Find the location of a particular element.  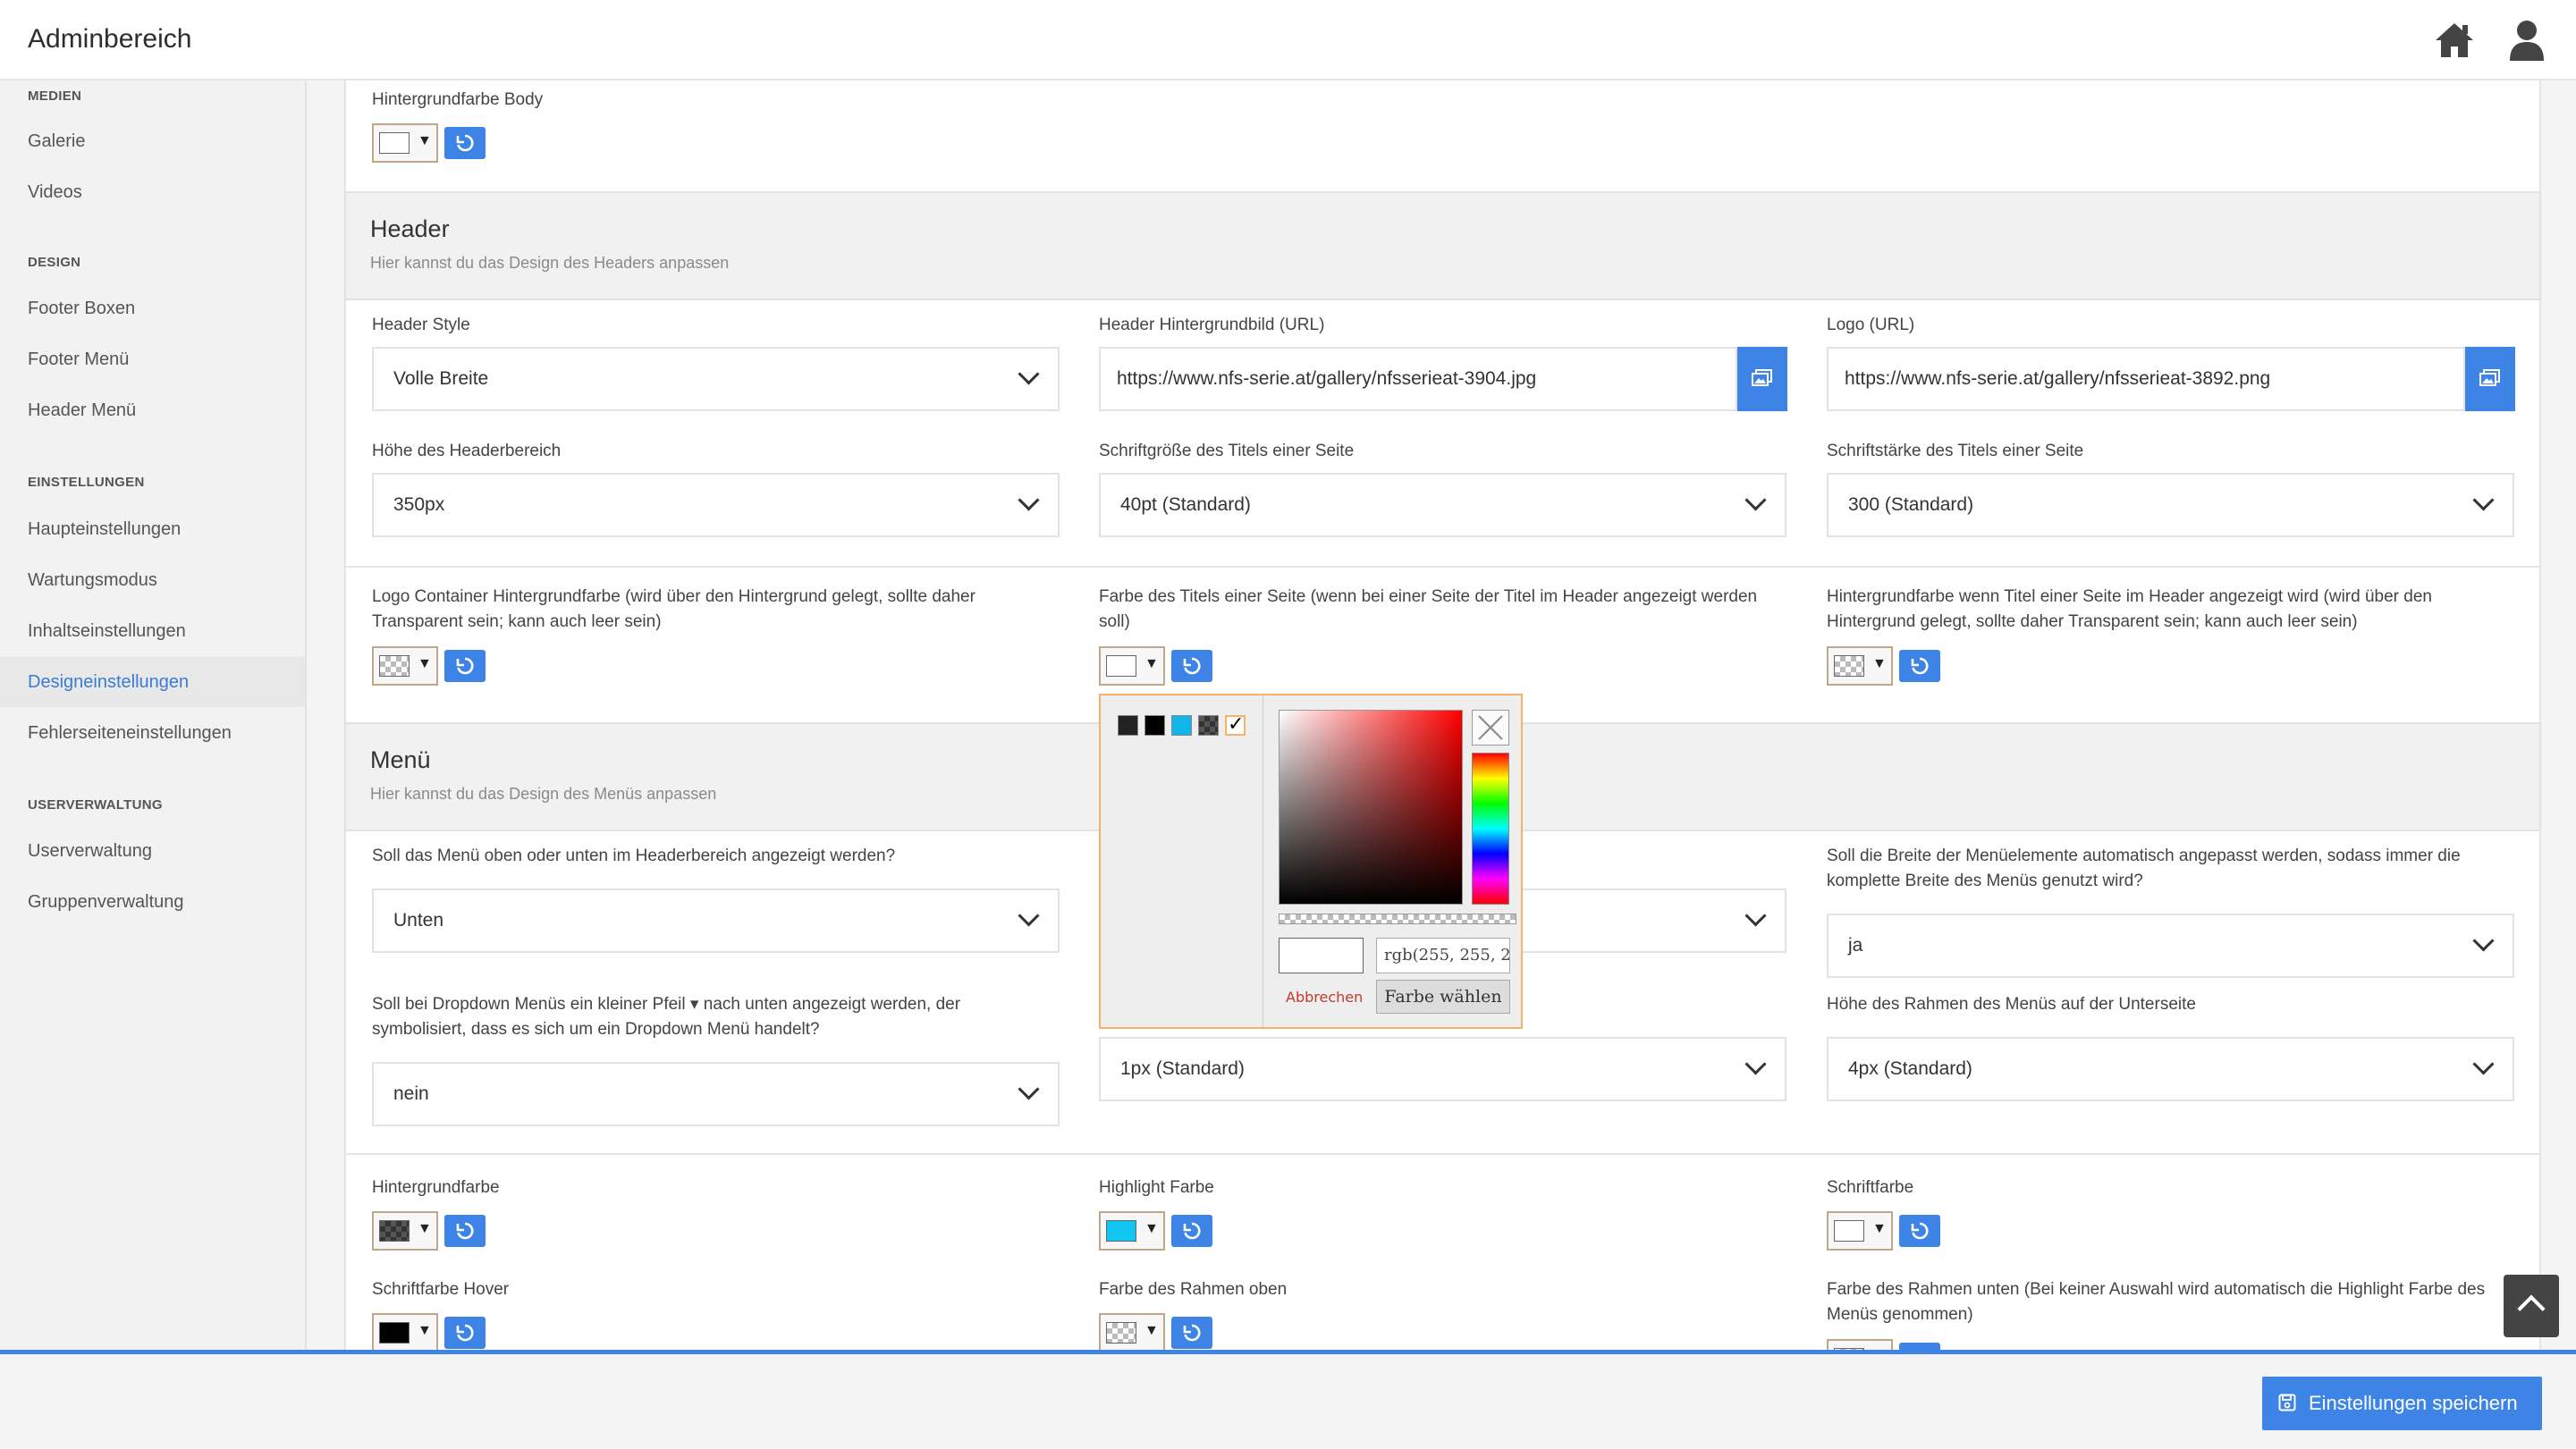

menu-bg-reset-button is located at coordinates (465, 1231).